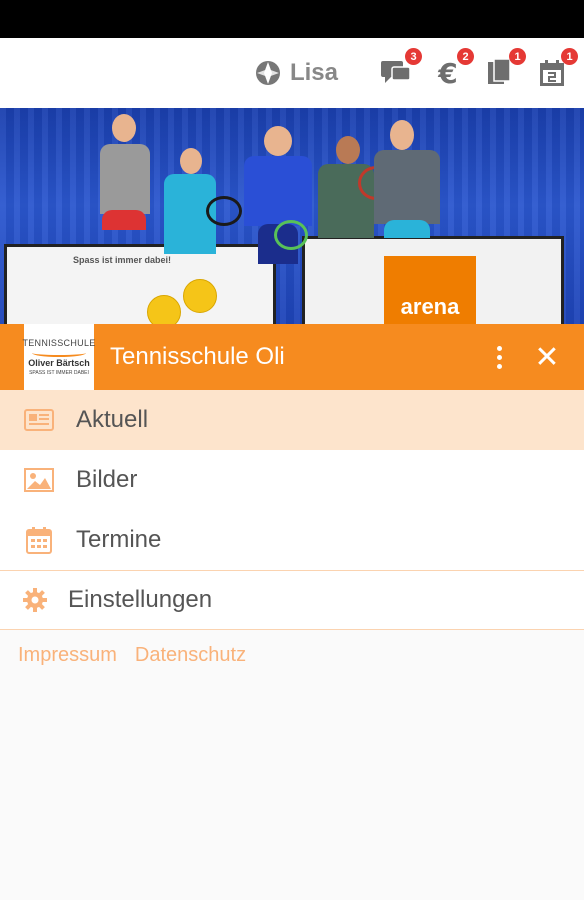 The image size is (584, 900). What do you see at coordinates (569, 56) in the screenshot?
I see `calendar-badge: 1` at bounding box center [569, 56].